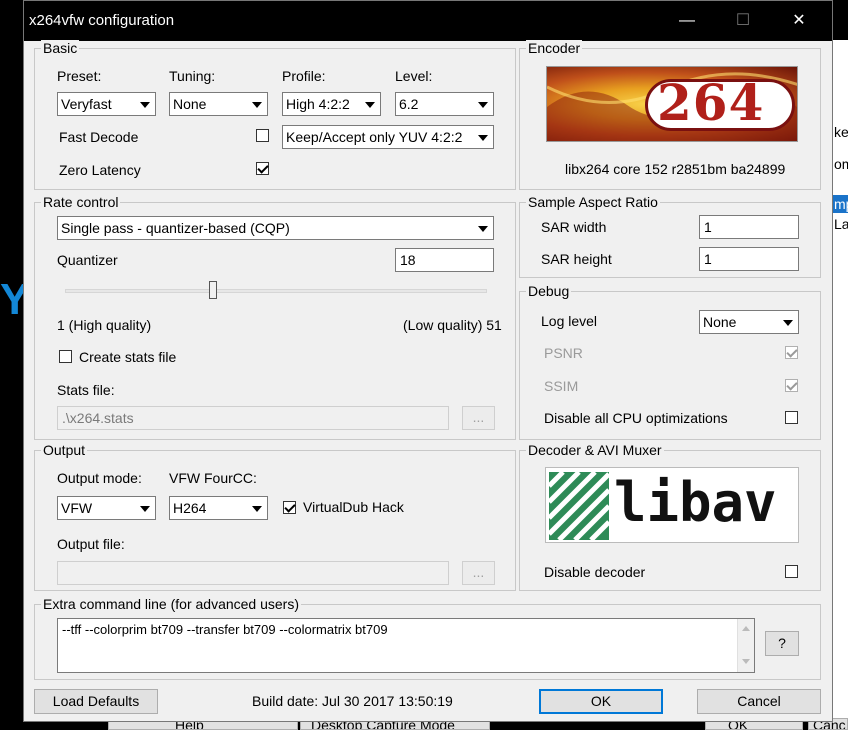 This screenshot has height=730, width=848. I want to click on background-text: La, so click(841, 224).